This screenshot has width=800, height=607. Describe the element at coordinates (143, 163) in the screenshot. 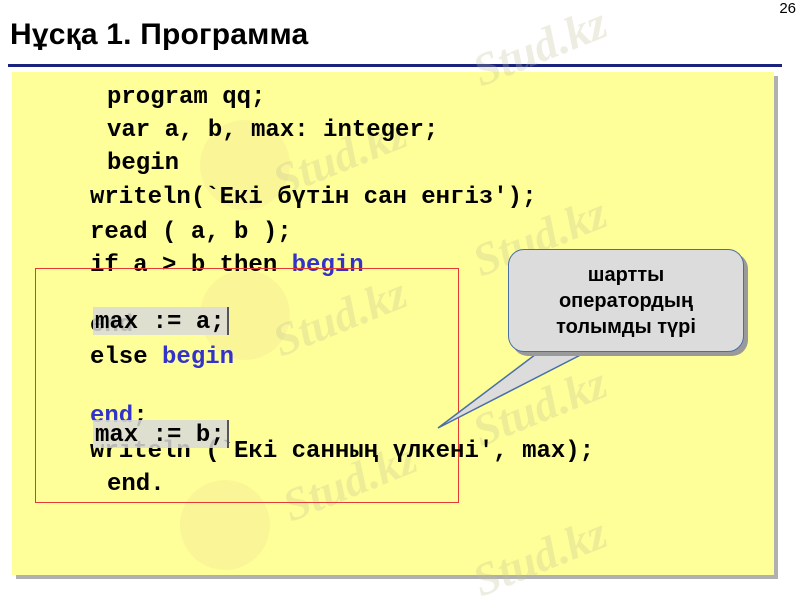

I see `code-line-begin: begin` at that location.